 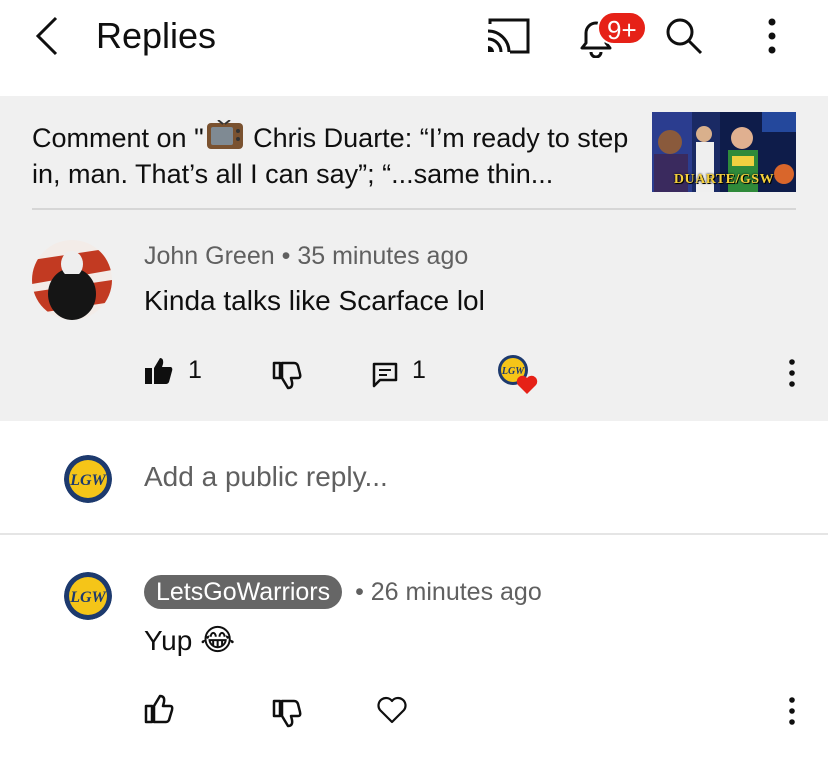 I want to click on reply-text: Yup 😂, so click(x=189, y=641).